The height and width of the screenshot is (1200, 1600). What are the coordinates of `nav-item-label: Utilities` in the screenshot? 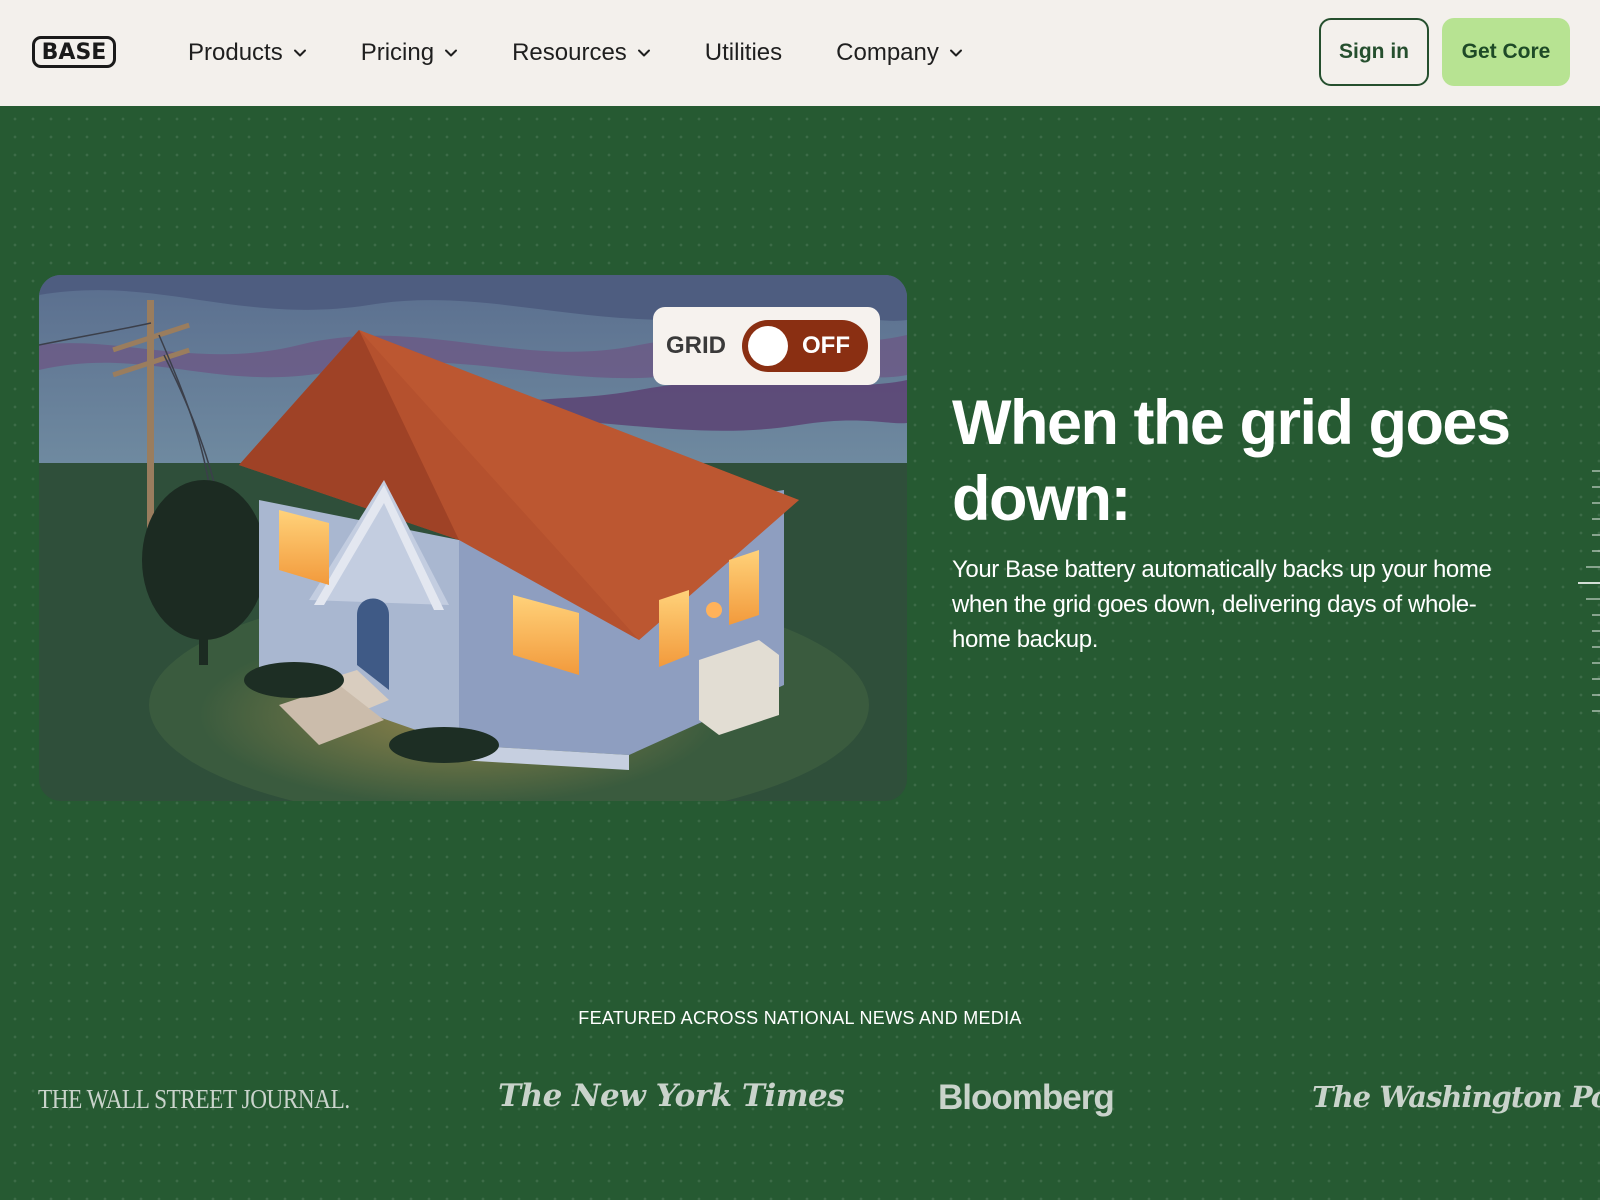 It's located at (743, 52).